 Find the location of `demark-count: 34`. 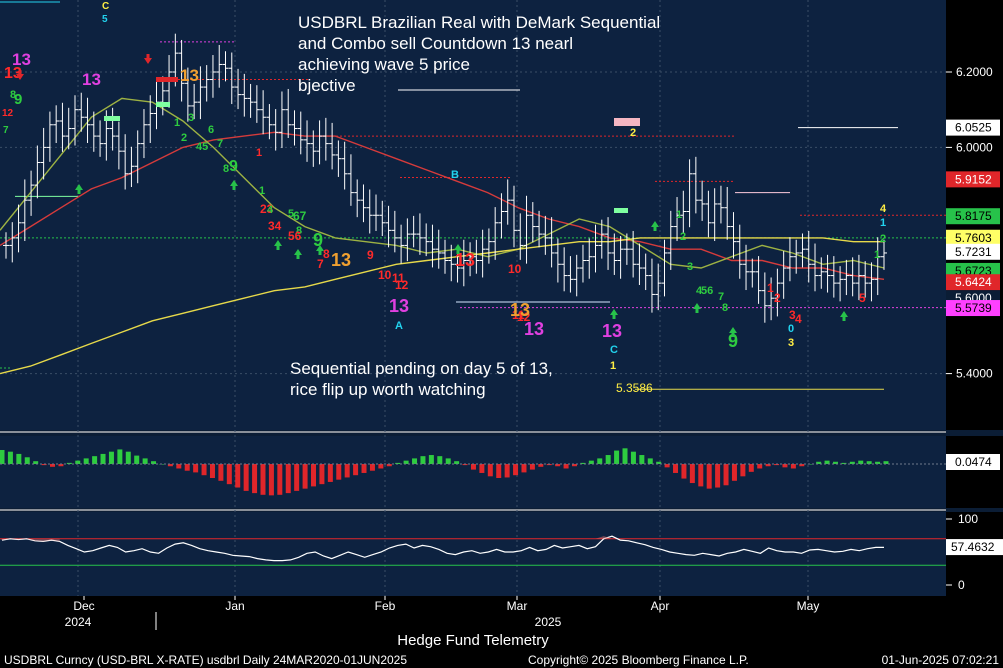

demark-count: 34 is located at coordinates (275, 226).